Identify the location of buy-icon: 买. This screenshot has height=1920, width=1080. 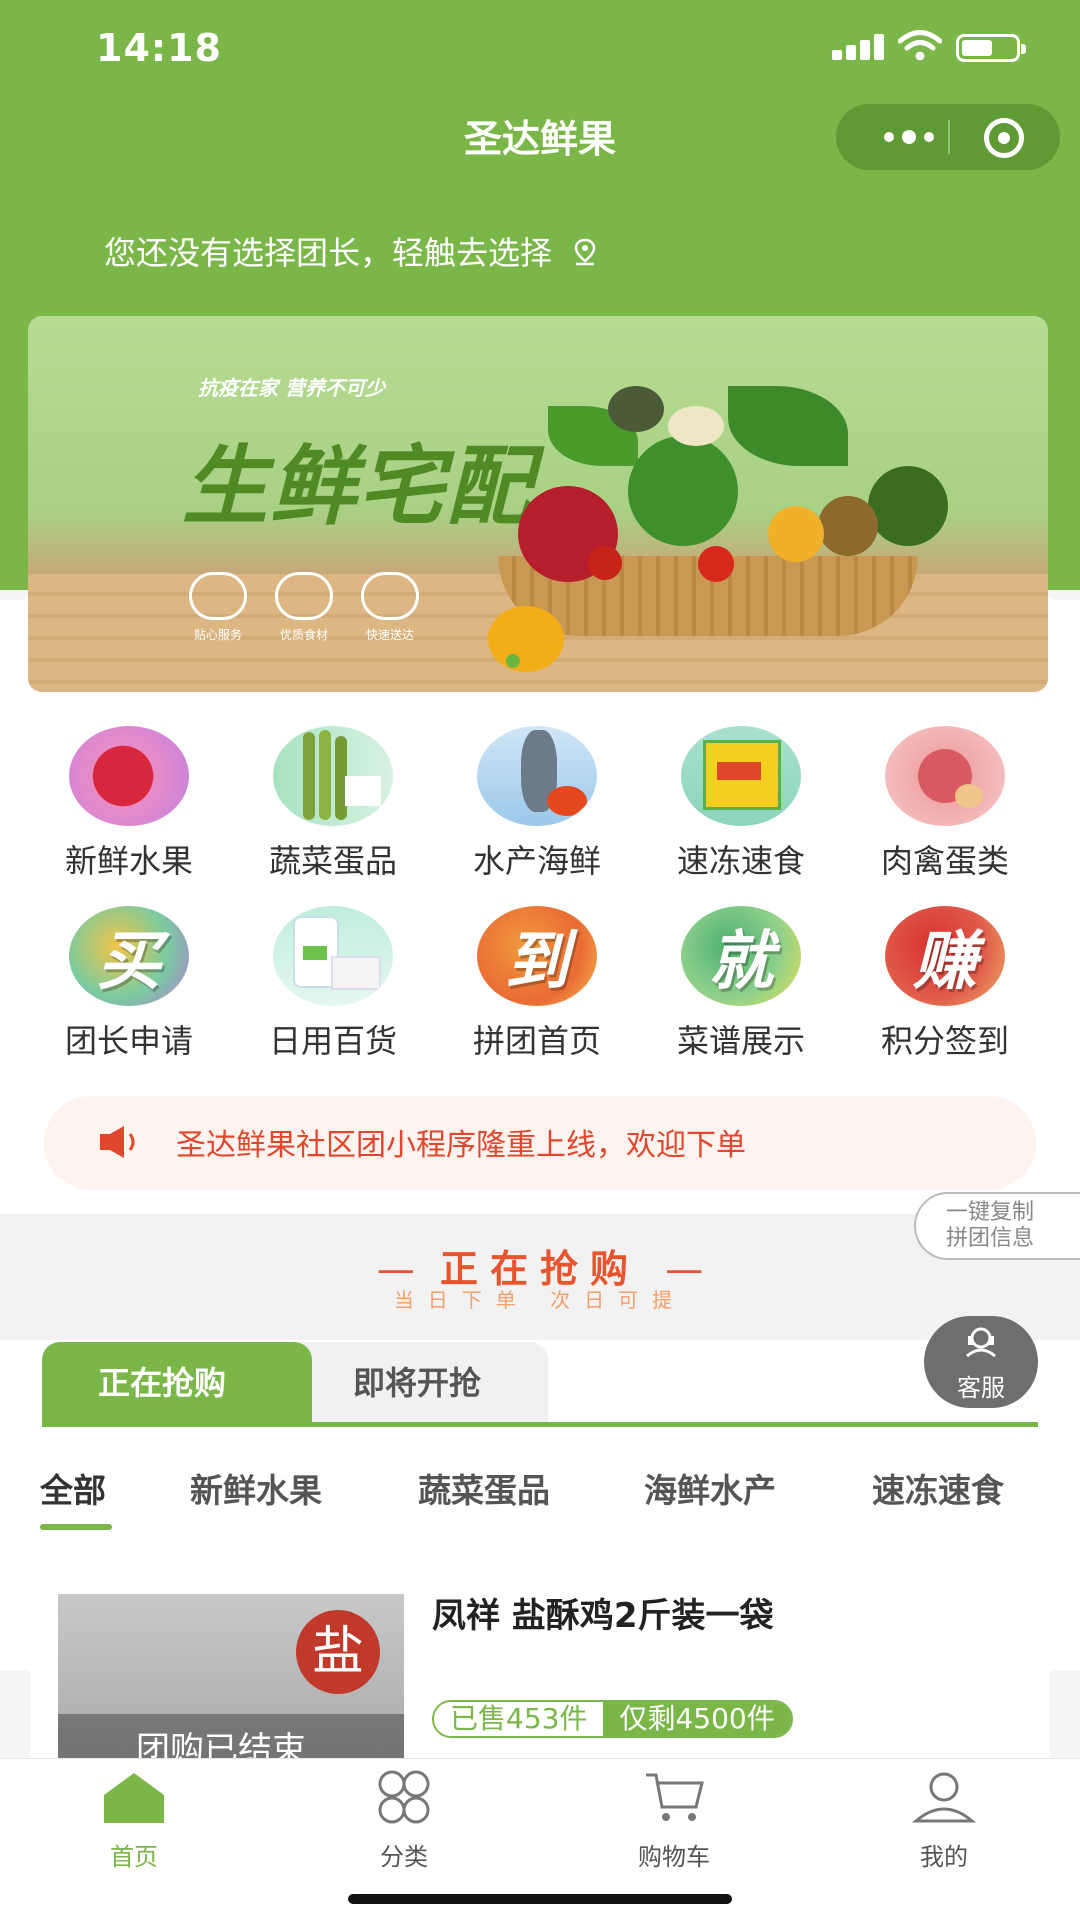
(129, 956).